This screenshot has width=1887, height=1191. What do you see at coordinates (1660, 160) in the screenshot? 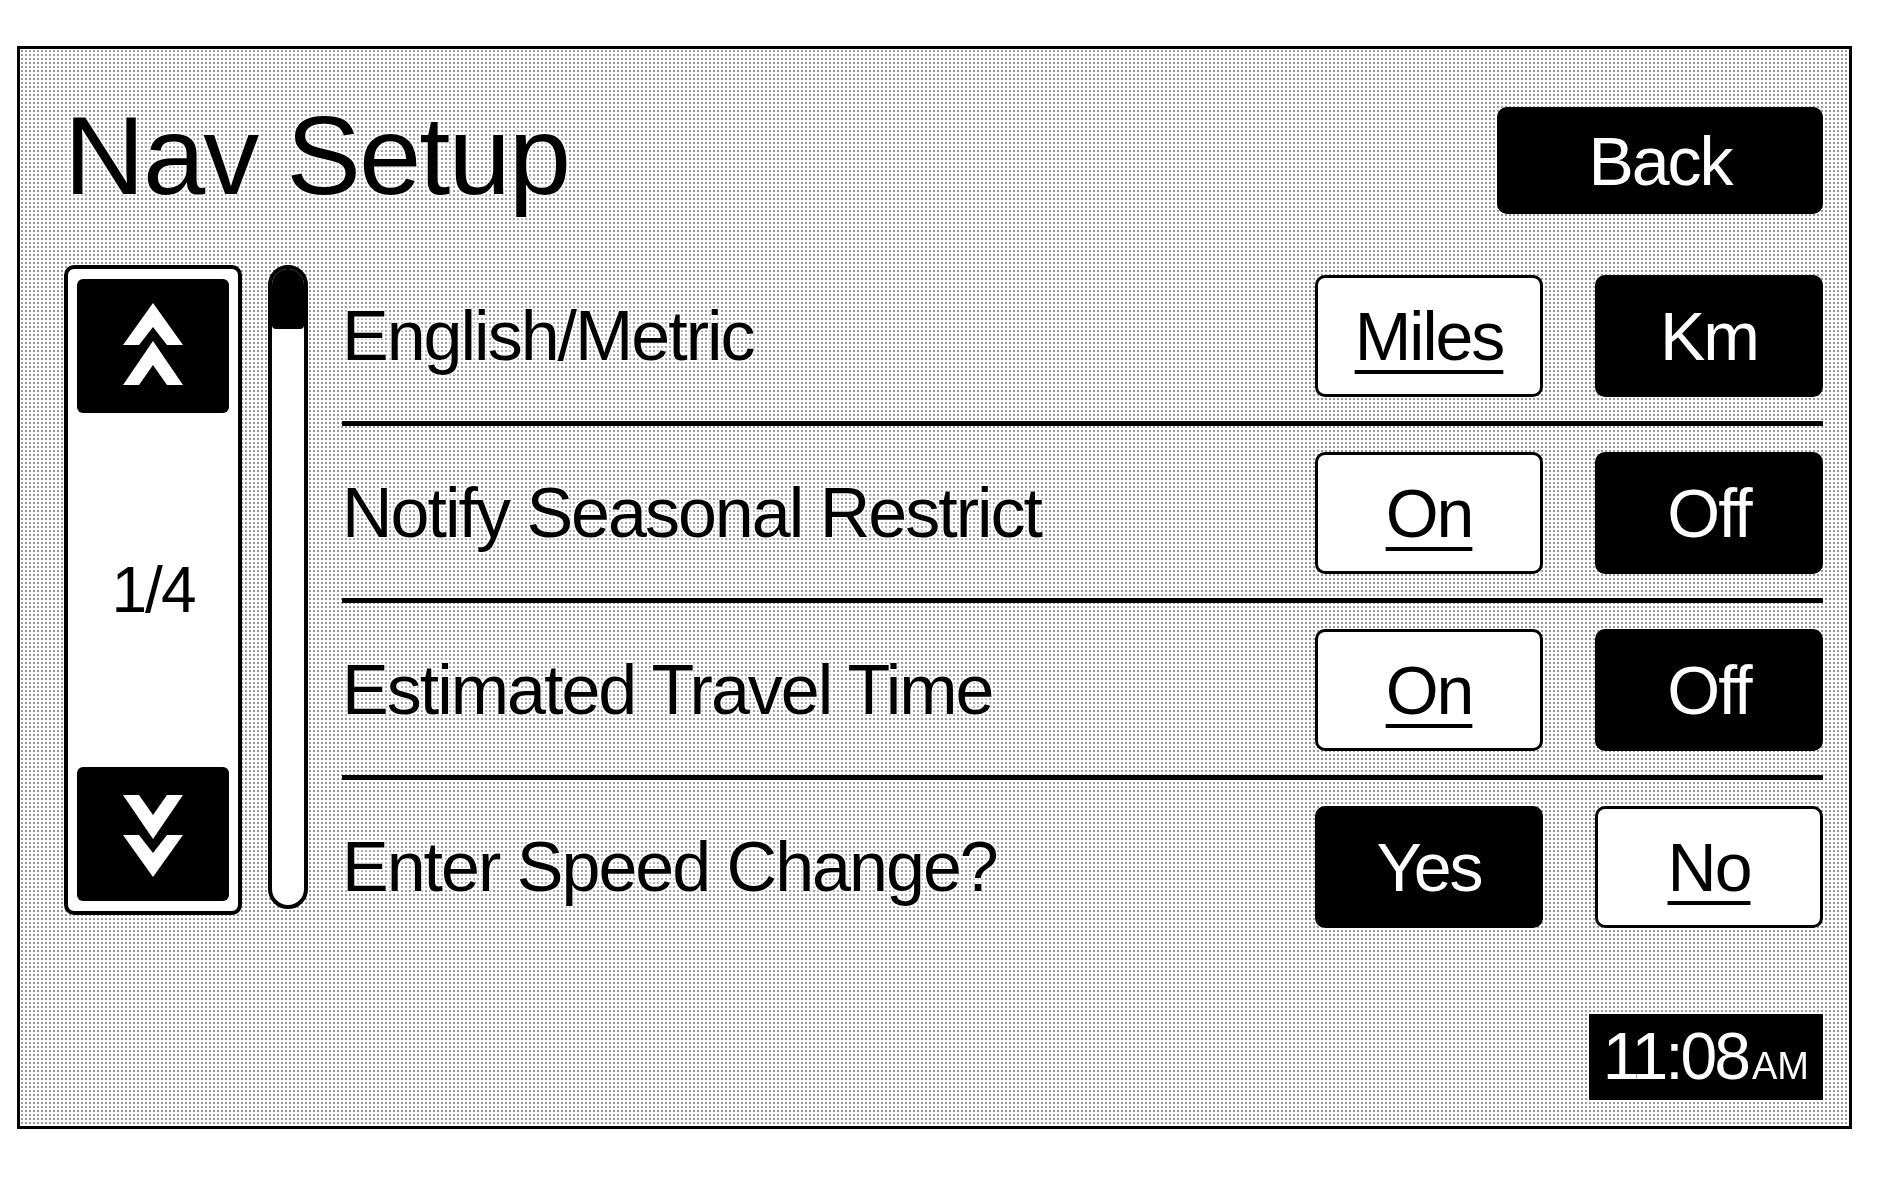
I see `back-button: Back` at bounding box center [1660, 160].